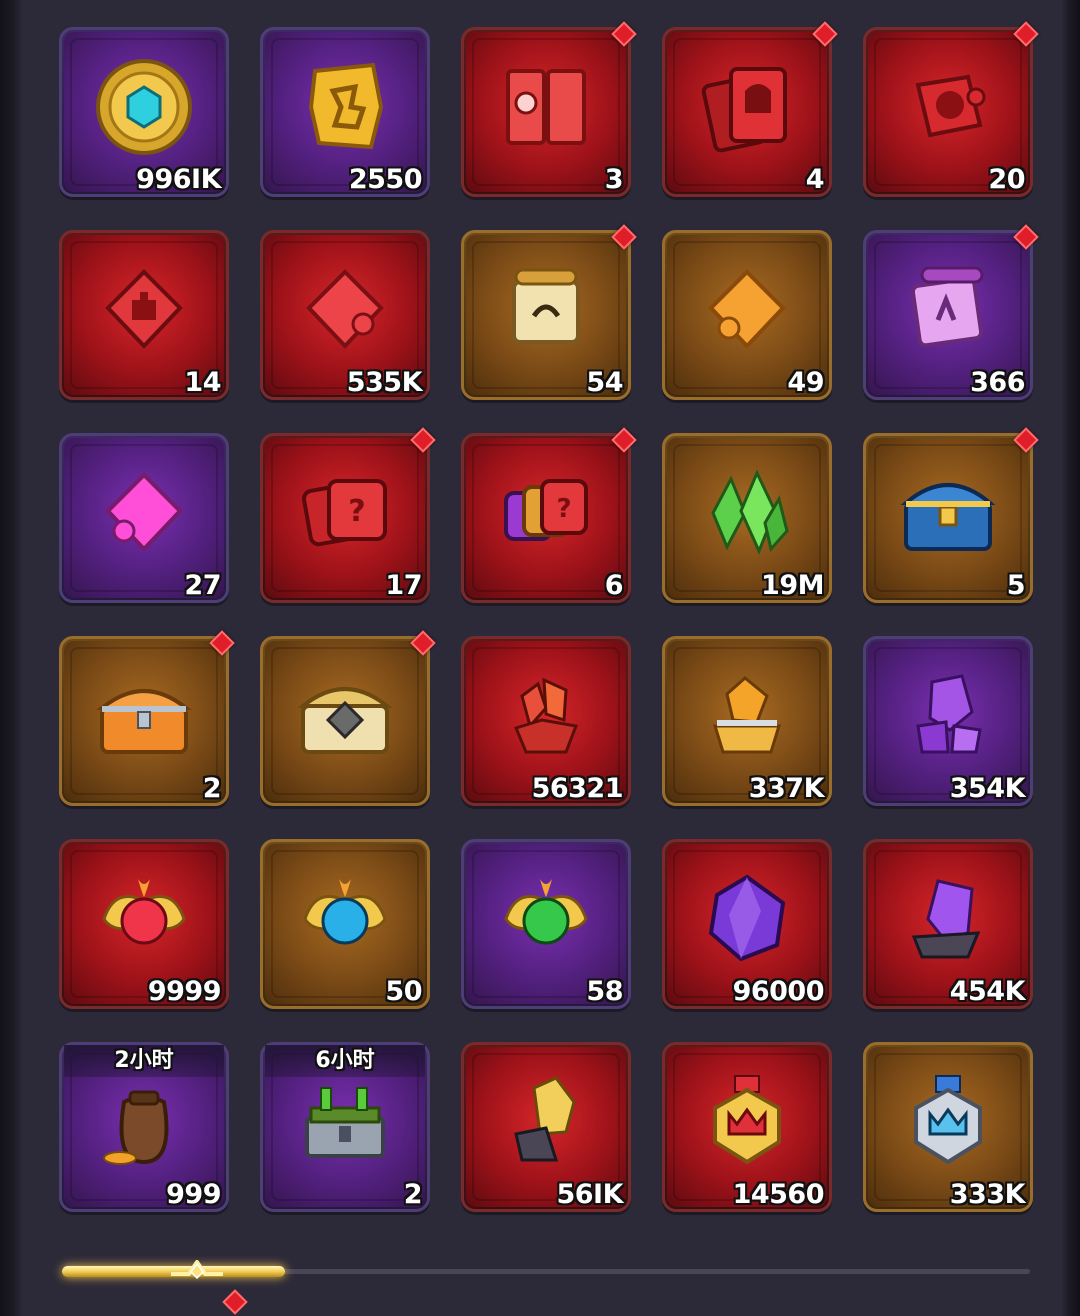  What do you see at coordinates (384, 382) in the screenshot?
I see `item-count: 535K` at bounding box center [384, 382].